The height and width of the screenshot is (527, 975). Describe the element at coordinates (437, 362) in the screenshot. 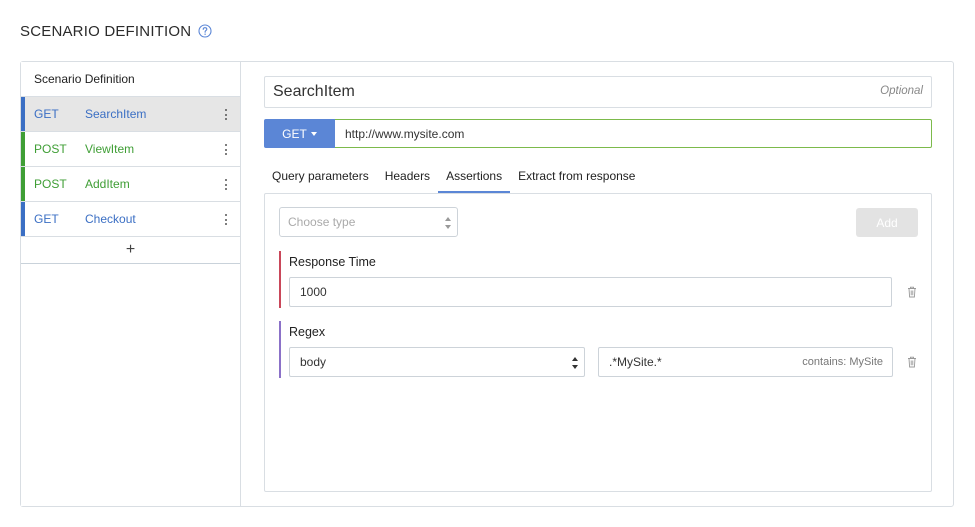

I see `regex-source-select: body` at that location.